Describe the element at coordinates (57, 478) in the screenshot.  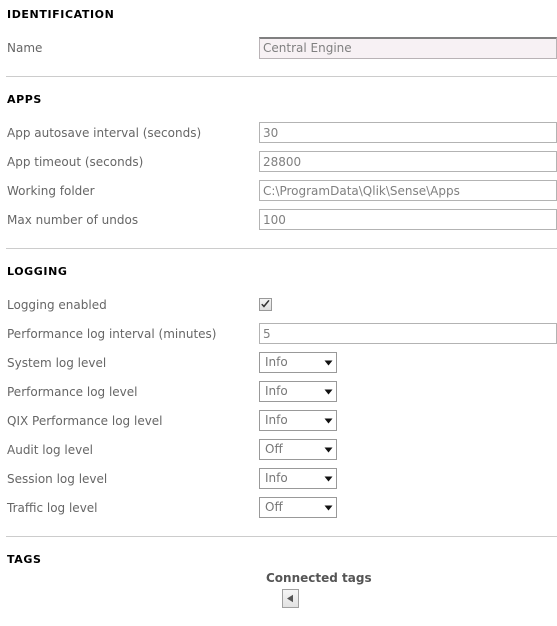
I see `label-session-log-level: Session log level` at that location.